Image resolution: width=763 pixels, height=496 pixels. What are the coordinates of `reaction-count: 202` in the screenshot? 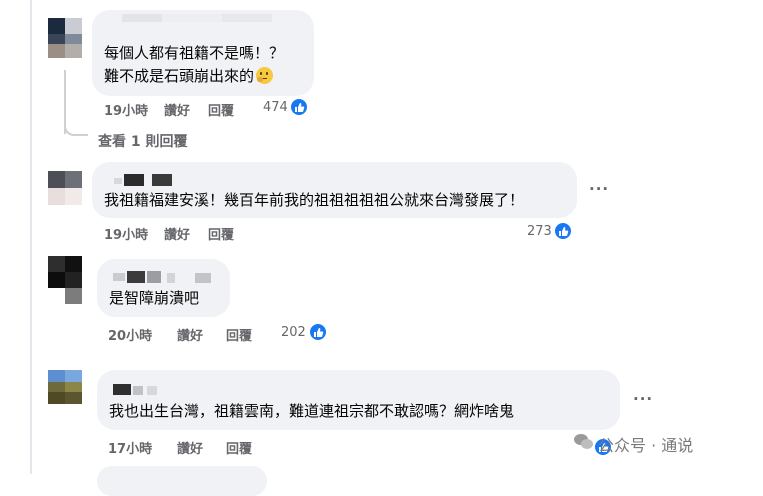 It's located at (293, 332).